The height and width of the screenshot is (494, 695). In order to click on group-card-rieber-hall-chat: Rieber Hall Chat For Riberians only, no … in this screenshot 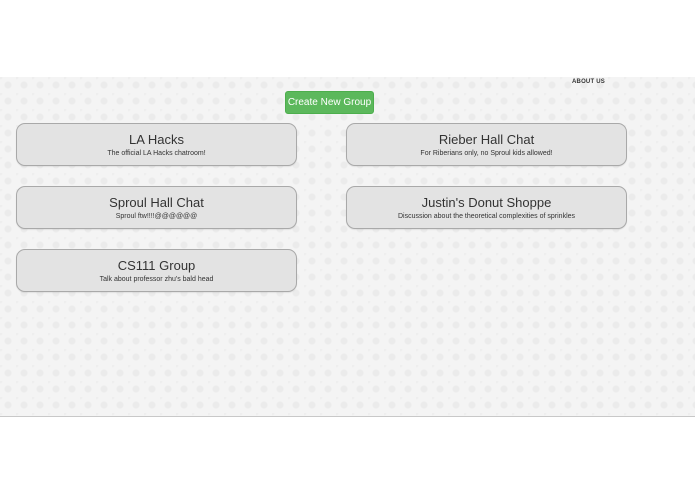, I will do `click(486, 144)`.